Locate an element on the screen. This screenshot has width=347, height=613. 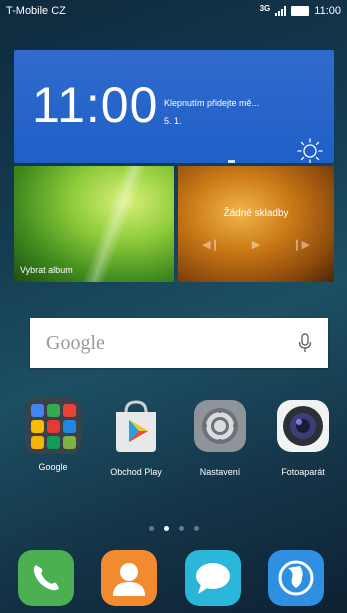
previous-icon: ◀❙ is located at coordinates (211, 244).